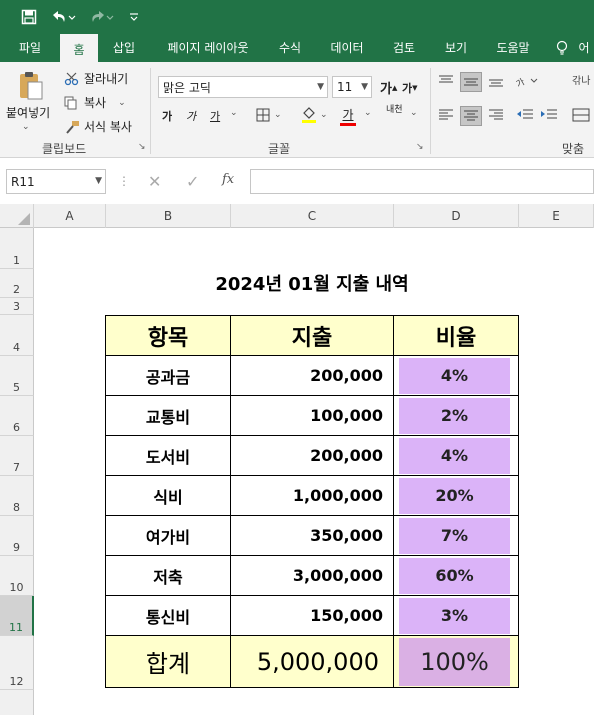 The height and width of the screenshot is (715, 594). Describe the element at coordinates (471, 116) in the screenshot. I see `align-center-button` at that location.